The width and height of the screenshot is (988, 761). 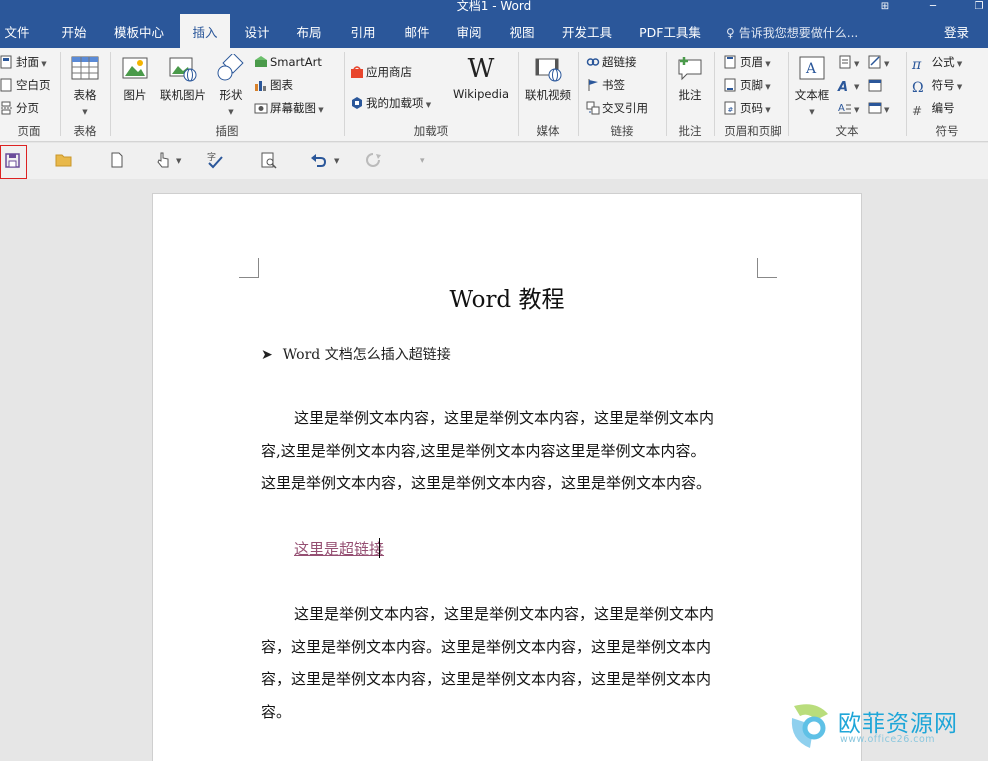 What do you see at coordinates (845, 62) in the screenshot?
I see `quick-parts-icon` at bounding box center [845, 62].